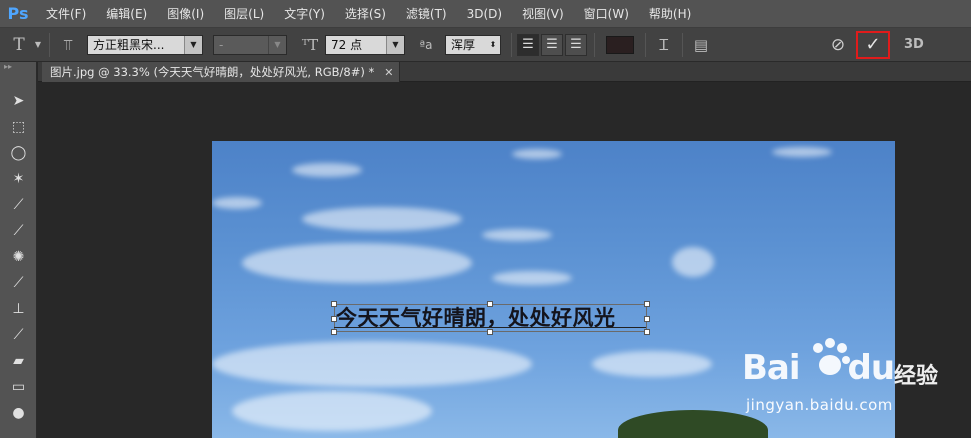  Describe the element at coordinates (250, 44) in the screenshot. I see `font-style-select: - ▼` at that location.